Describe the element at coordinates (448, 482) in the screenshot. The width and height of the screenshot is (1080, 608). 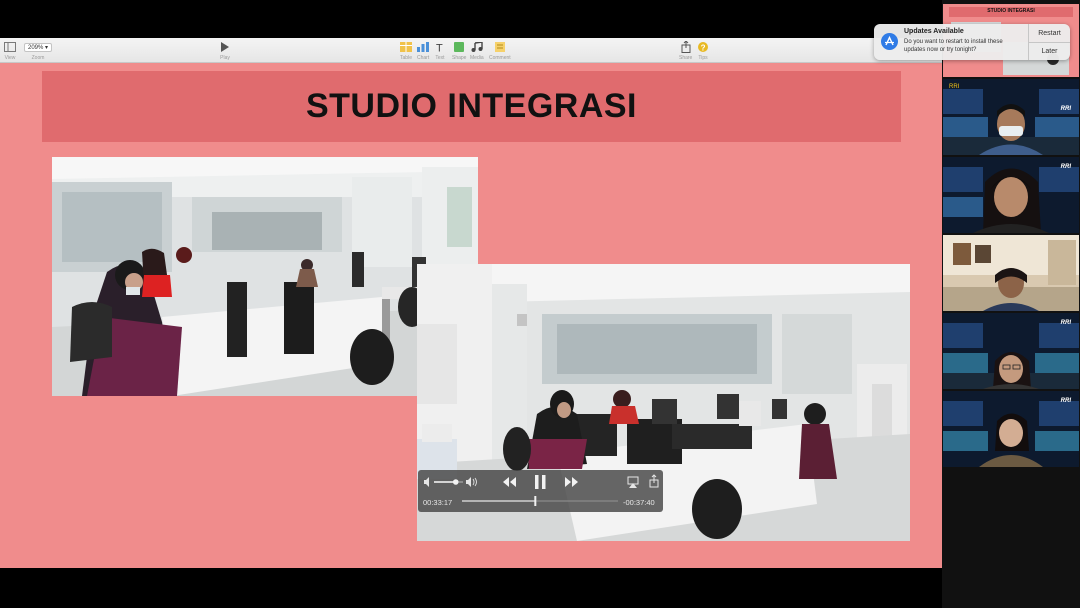
I see `volume-slider` at that location.